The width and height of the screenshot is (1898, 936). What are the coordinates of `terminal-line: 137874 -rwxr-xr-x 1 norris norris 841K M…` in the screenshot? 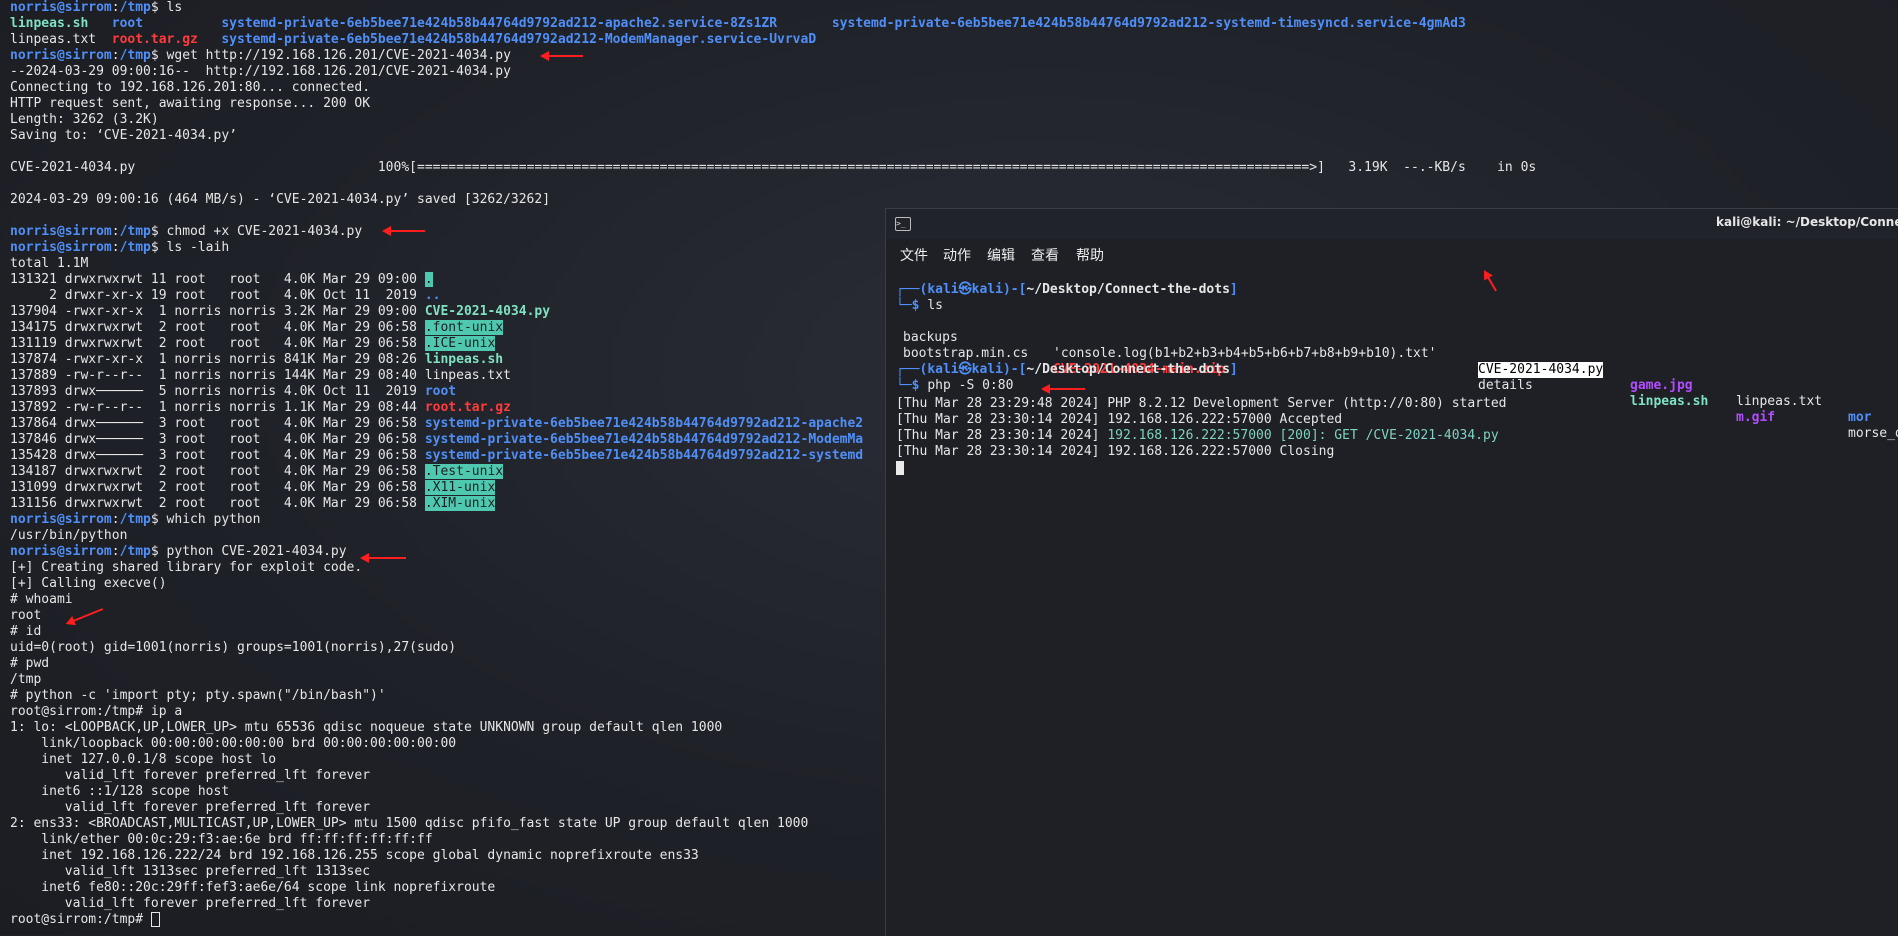 It's located at (256, 360).